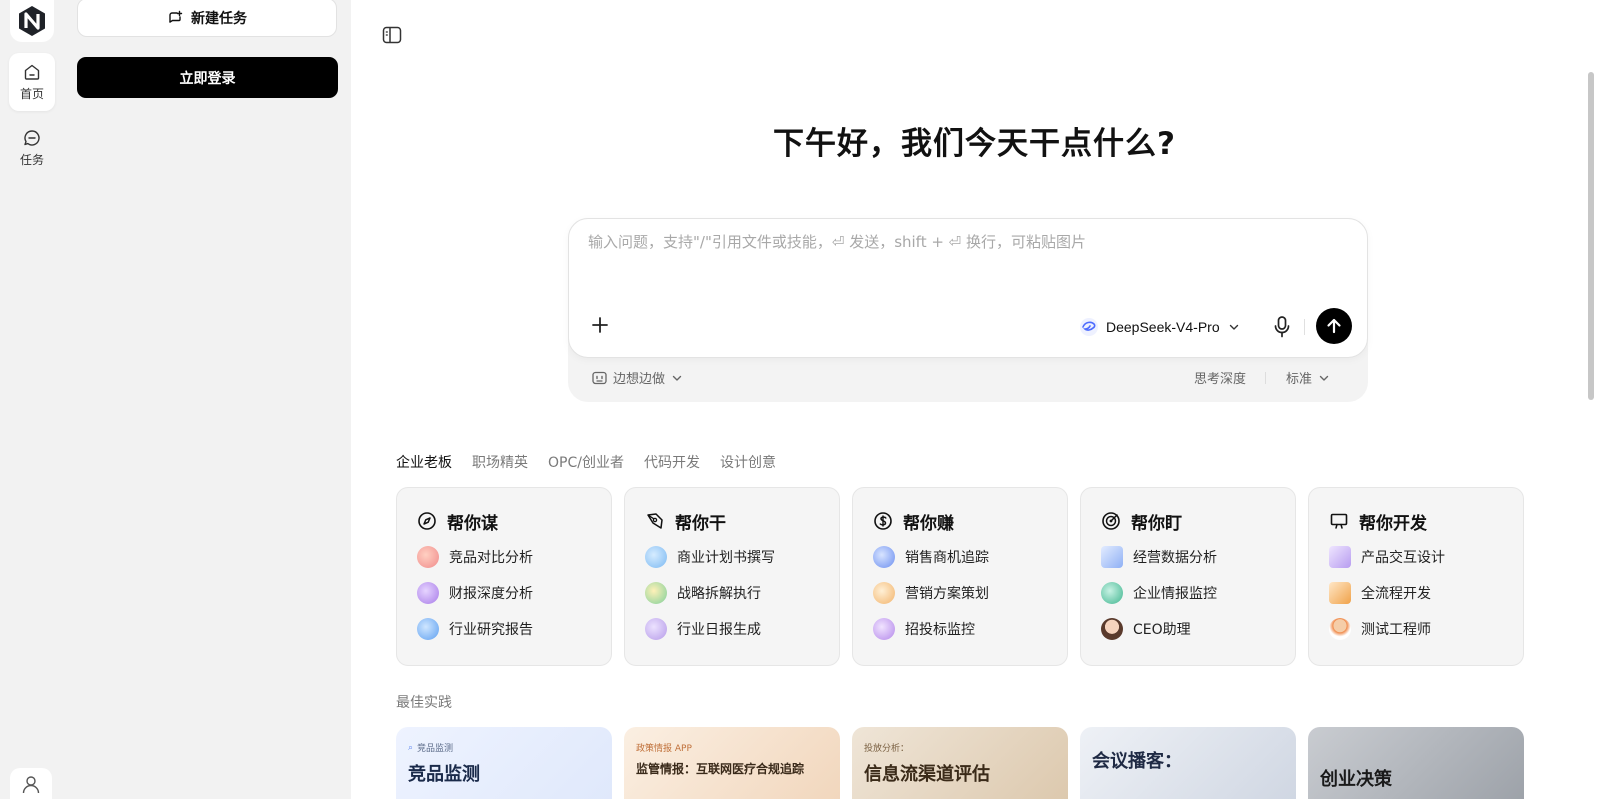 Image resolution: width=1598 pixels, height=799 pixels. I want to click on rail-item-tasks: 任务, so click(32, 148).